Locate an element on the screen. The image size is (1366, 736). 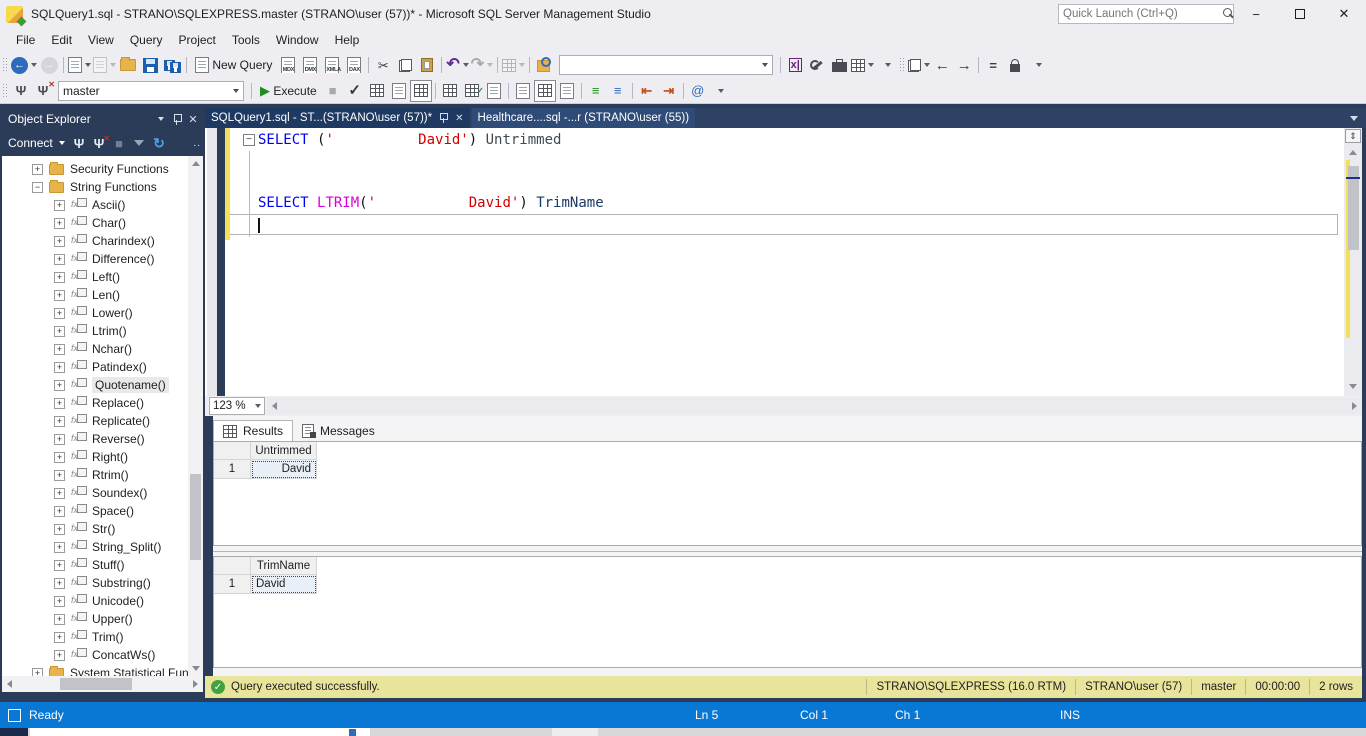
tree-item-len: + fx Len() is located at coordinates (94, 295).